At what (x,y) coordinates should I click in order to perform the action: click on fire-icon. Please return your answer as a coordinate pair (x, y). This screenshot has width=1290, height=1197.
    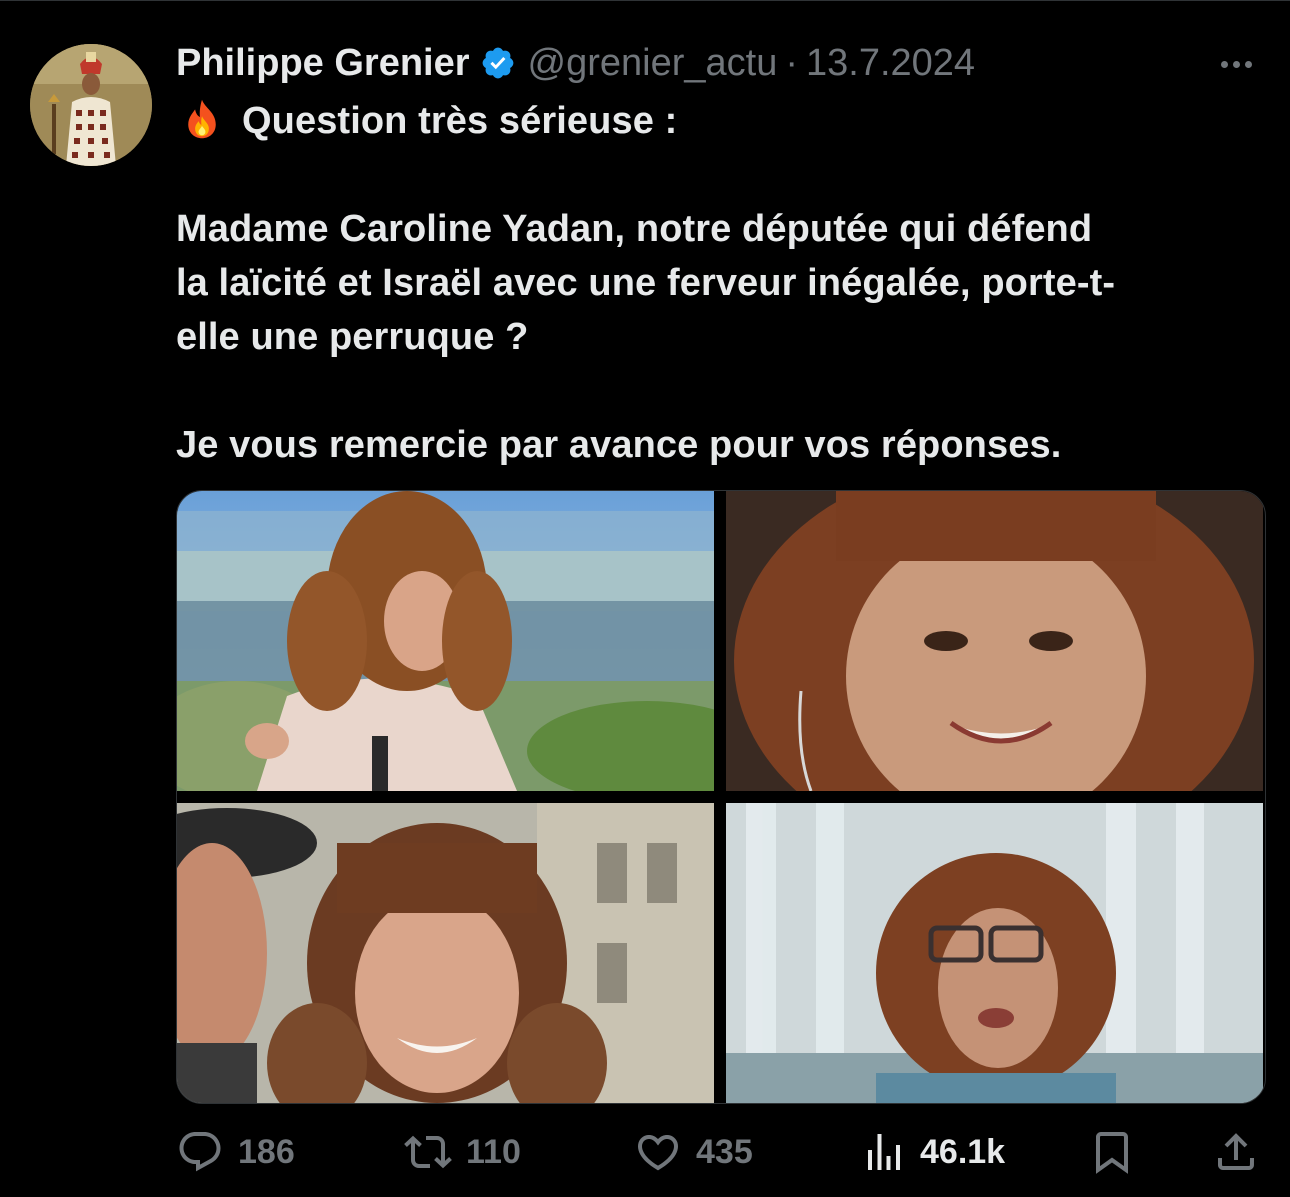
    Looking at the image, I should click on (202, 119).